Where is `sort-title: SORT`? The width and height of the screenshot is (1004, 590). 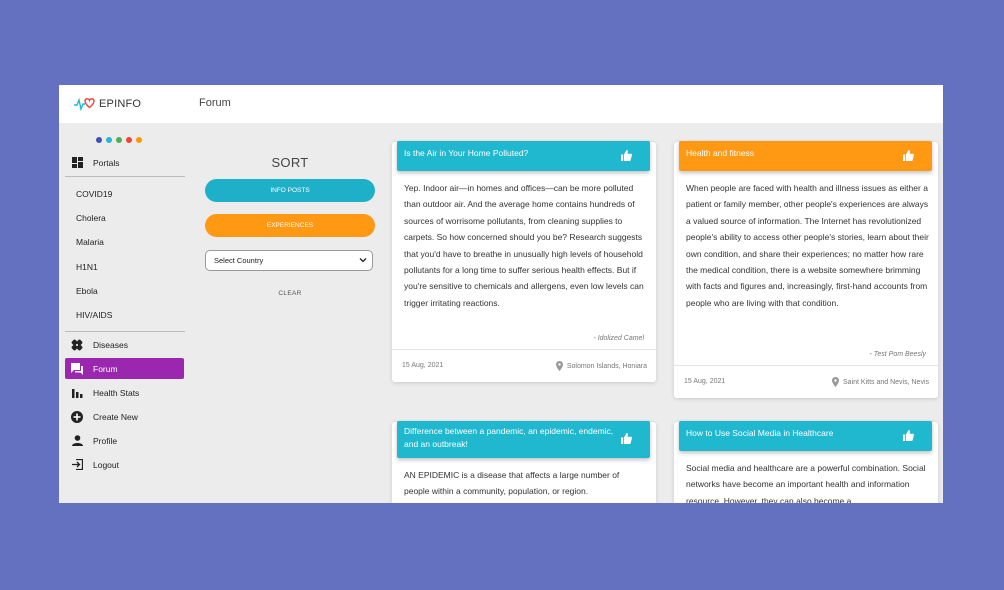 sort-title: SORT is located at coordinates (290, 162).